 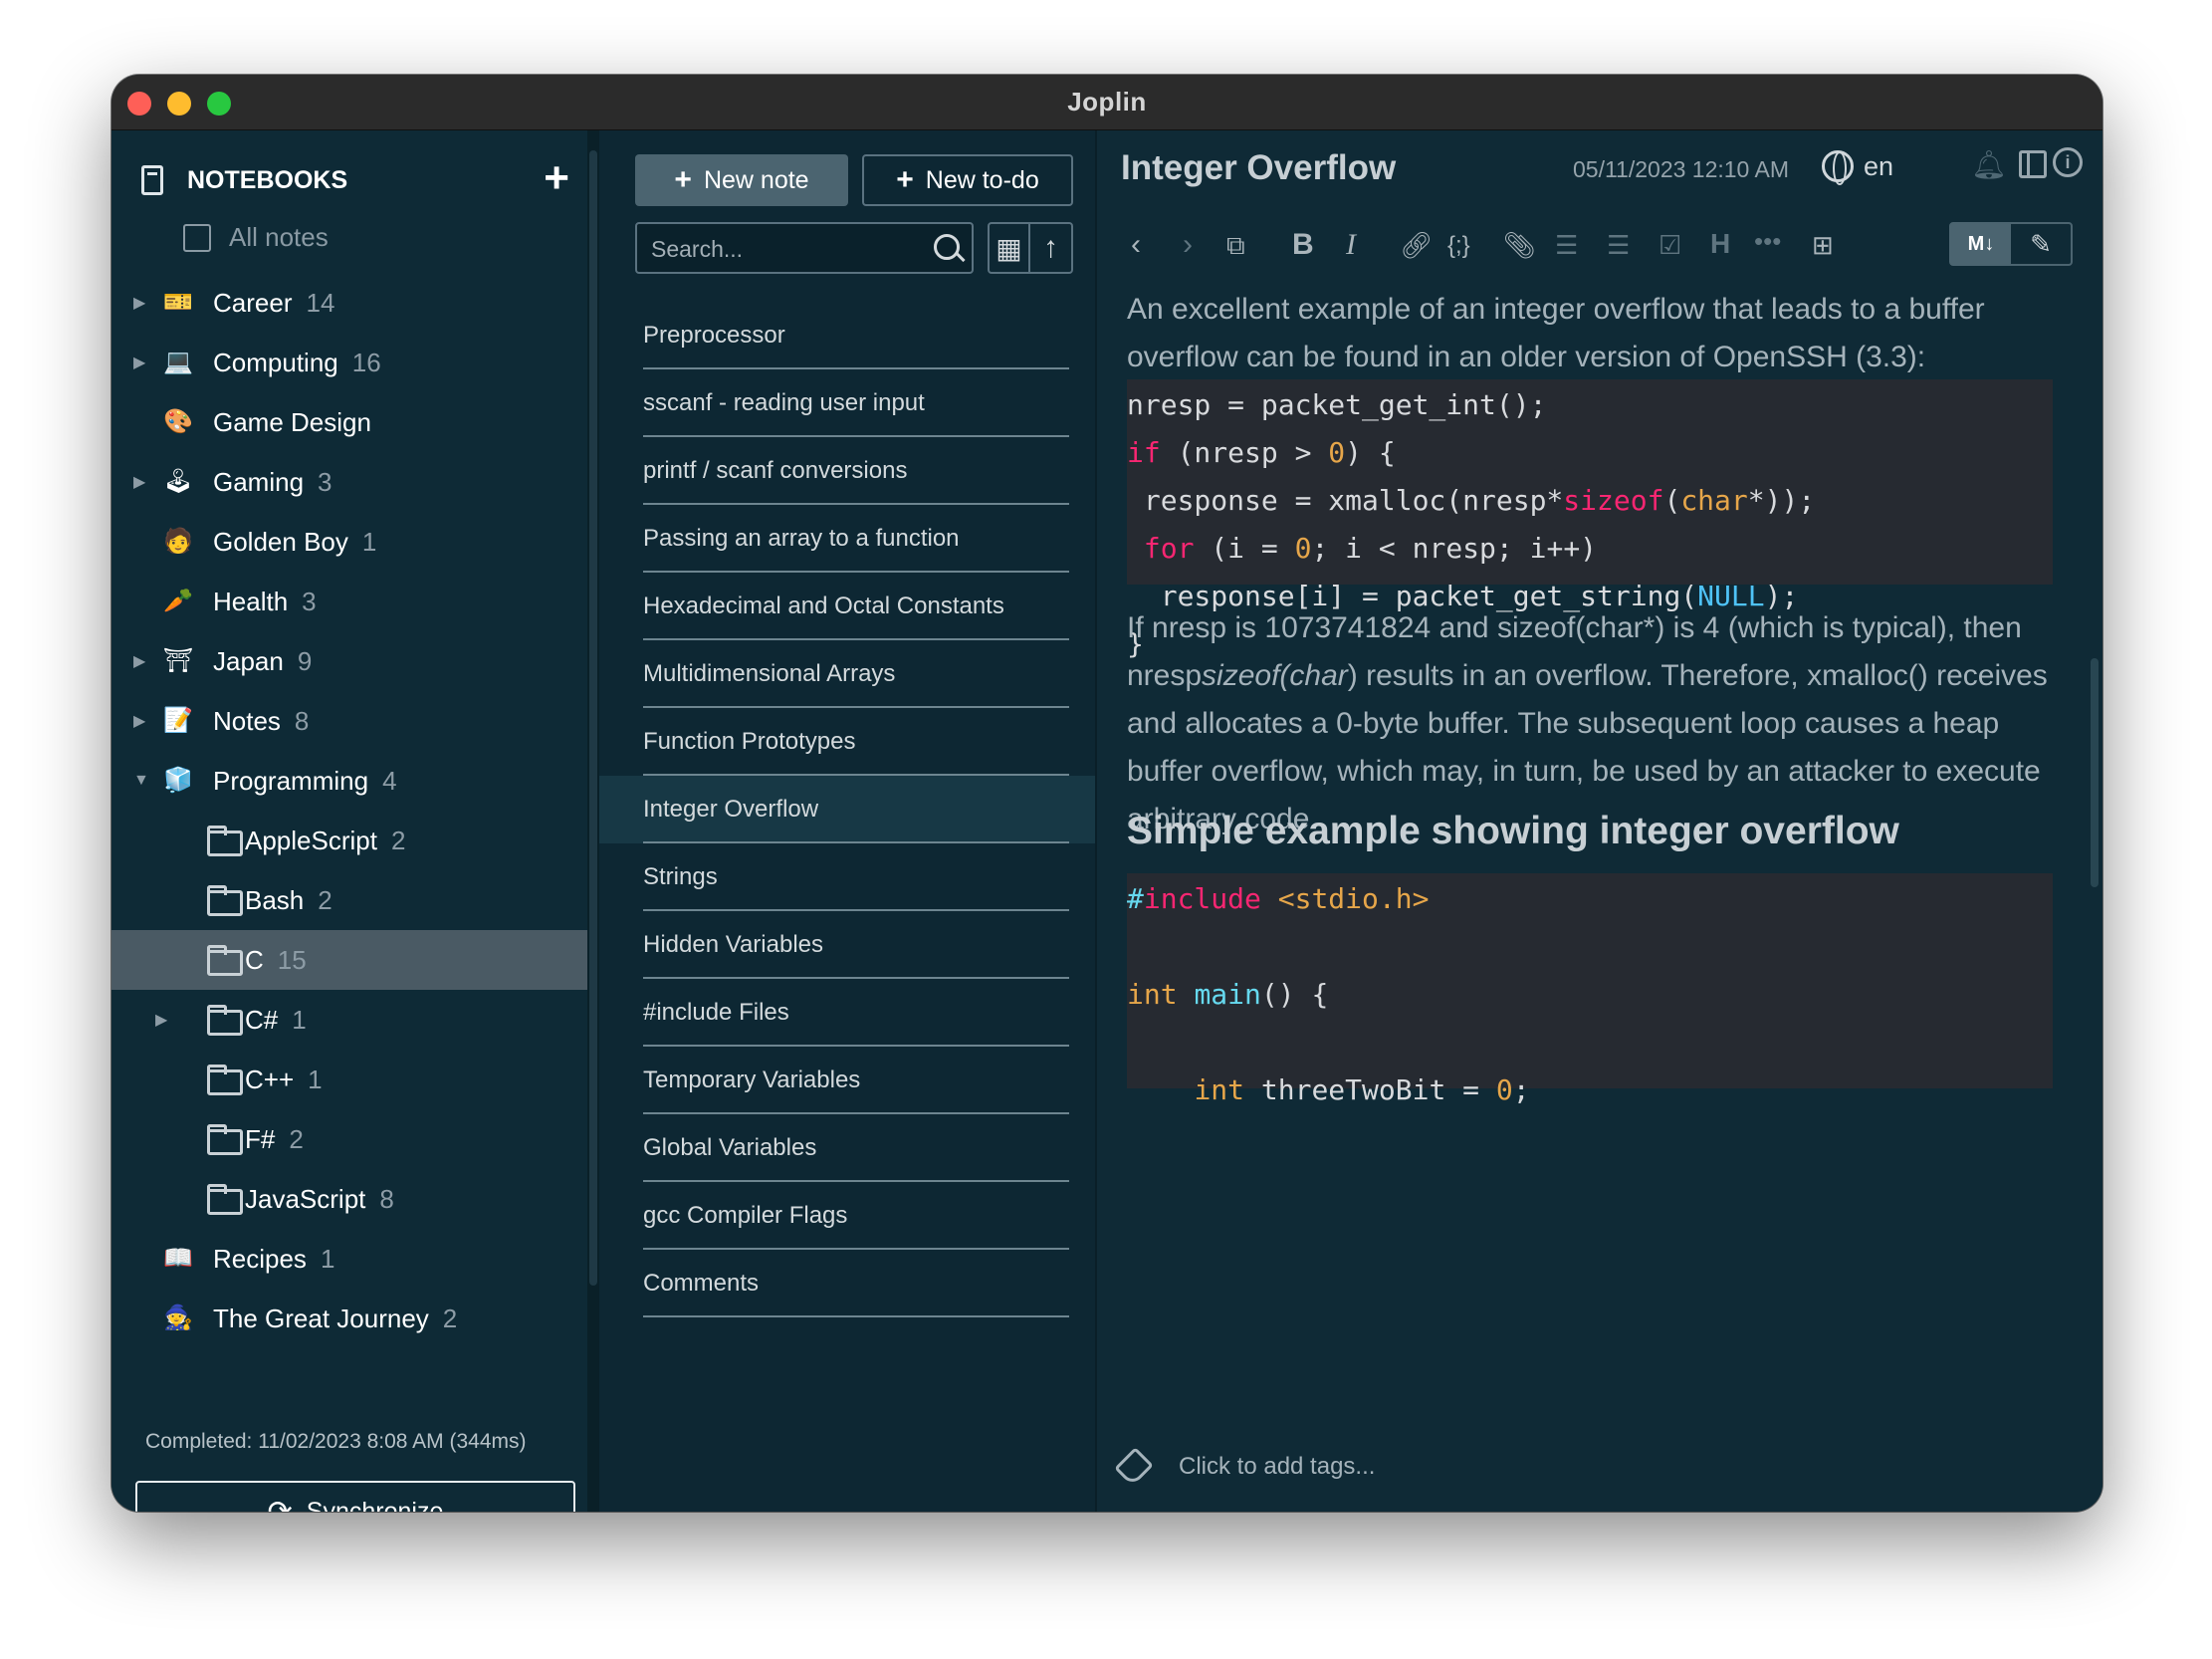 I want to click on sidebar-item-notebook: ▶ 🎫 Career 14, so click(x=349, y=303).